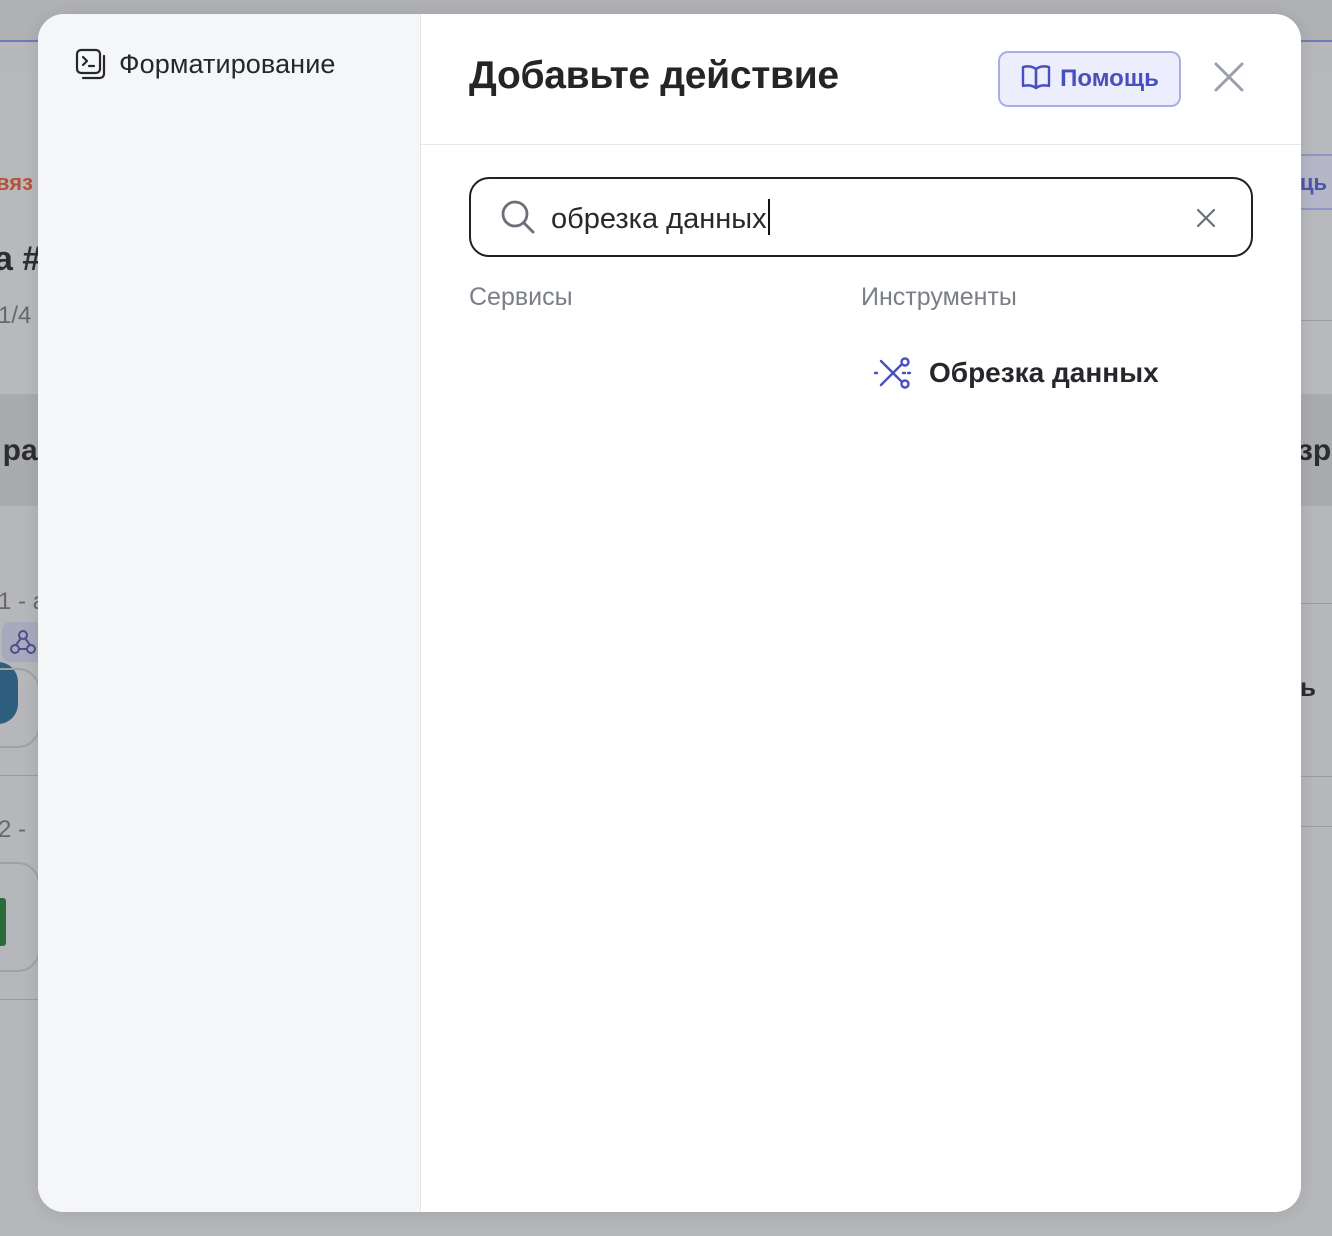 This screenshot has width=1332, height=1236. Describe the element at coordinates (518, 217) in the screenshot. I see `search-icon` at that location.